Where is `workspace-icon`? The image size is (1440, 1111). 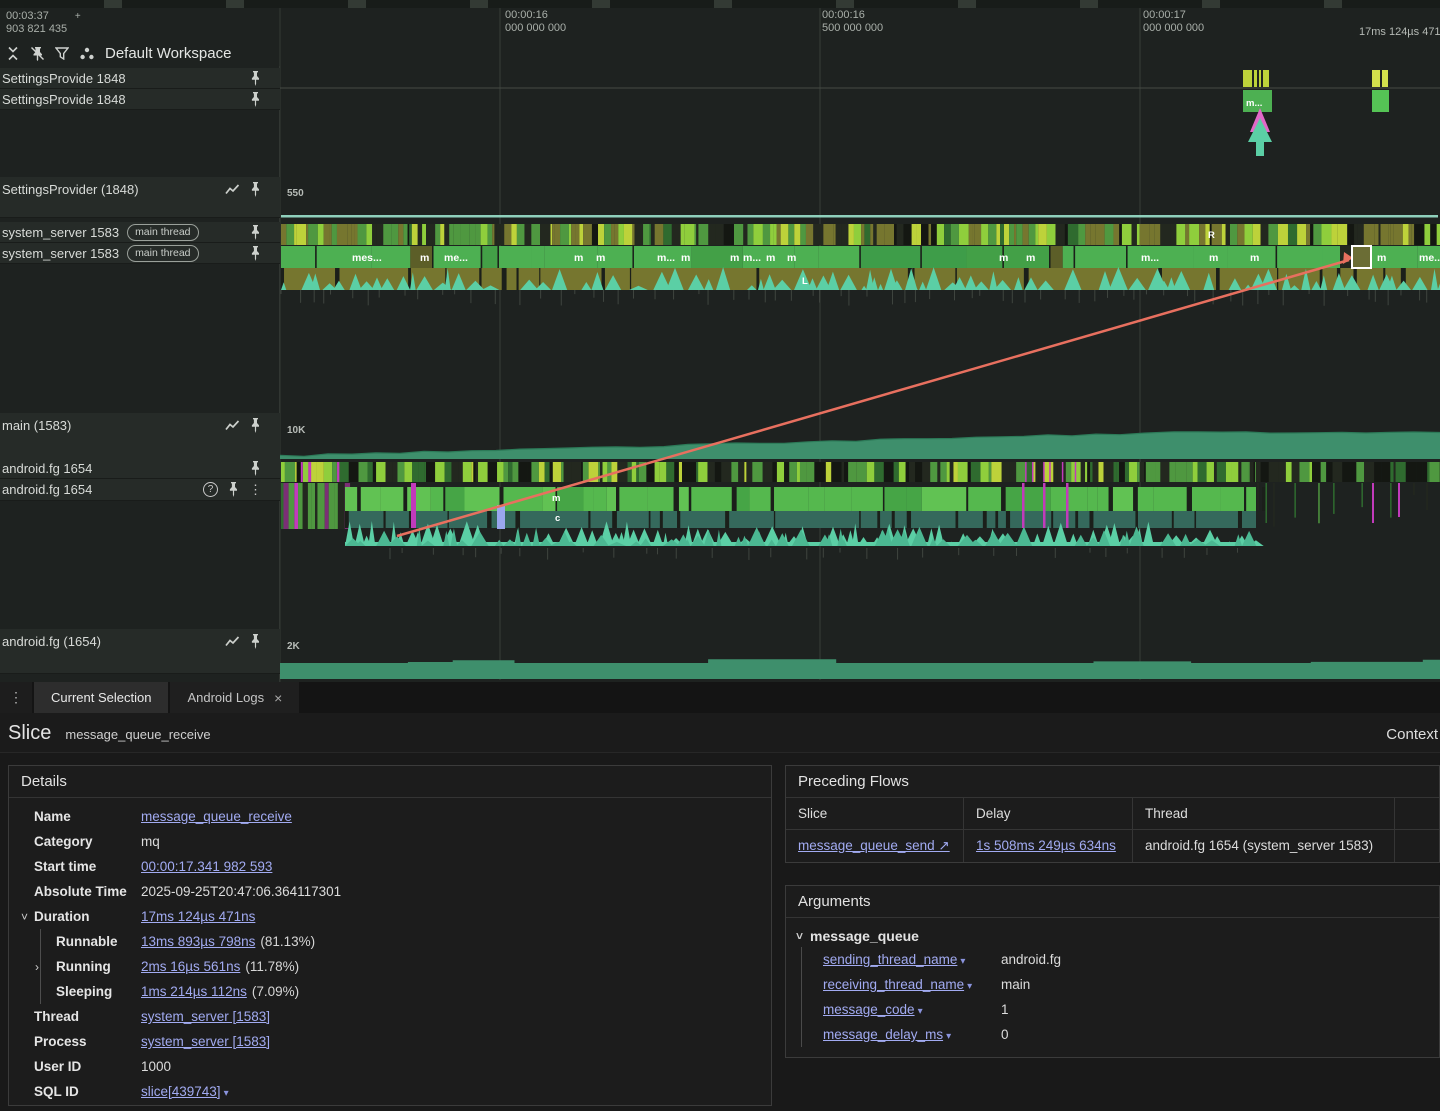 workspace-icon is located at coordinates (87, 53).